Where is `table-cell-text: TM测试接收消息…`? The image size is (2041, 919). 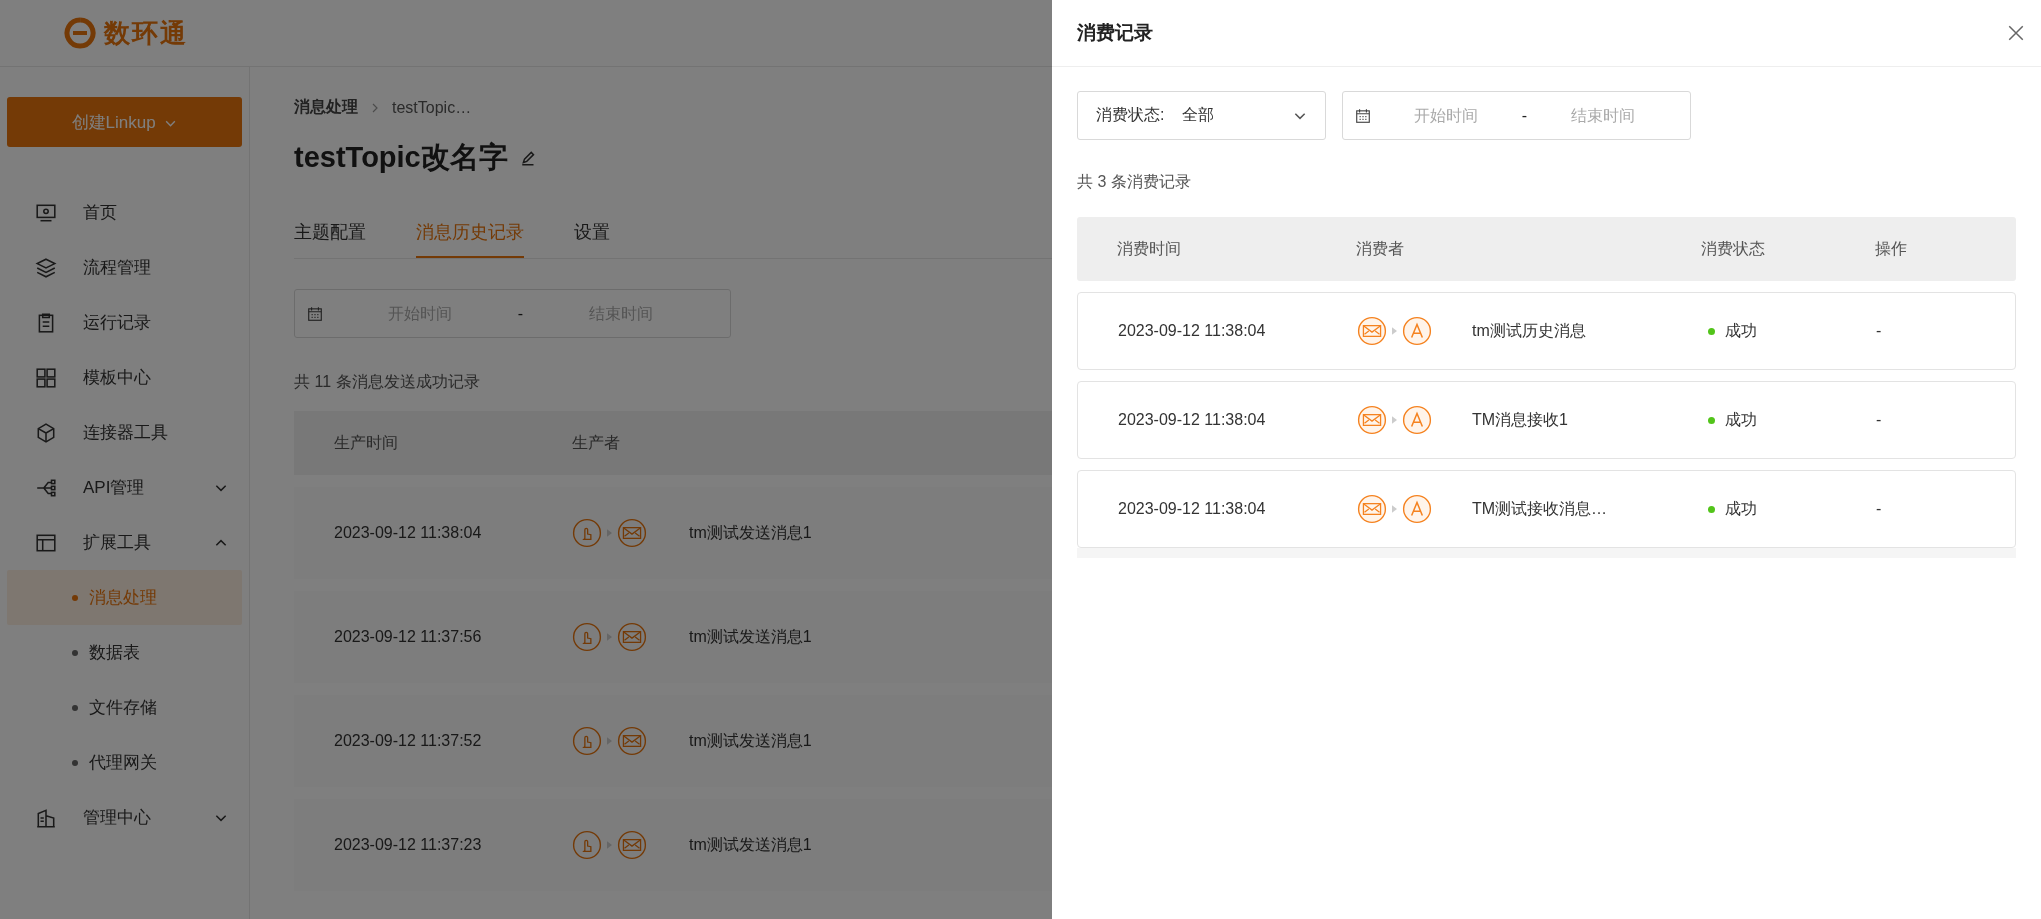
table-cell-text: TM测试接收消息… is located at coordinates (1540, 508).